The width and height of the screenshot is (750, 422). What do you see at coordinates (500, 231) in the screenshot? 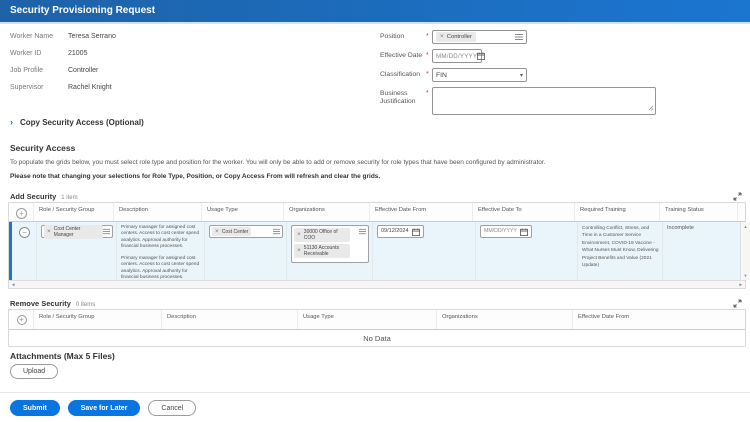
I see `effective-date-to-placeholder: MM/DD/YYYY` at bounding box center [500, 231].